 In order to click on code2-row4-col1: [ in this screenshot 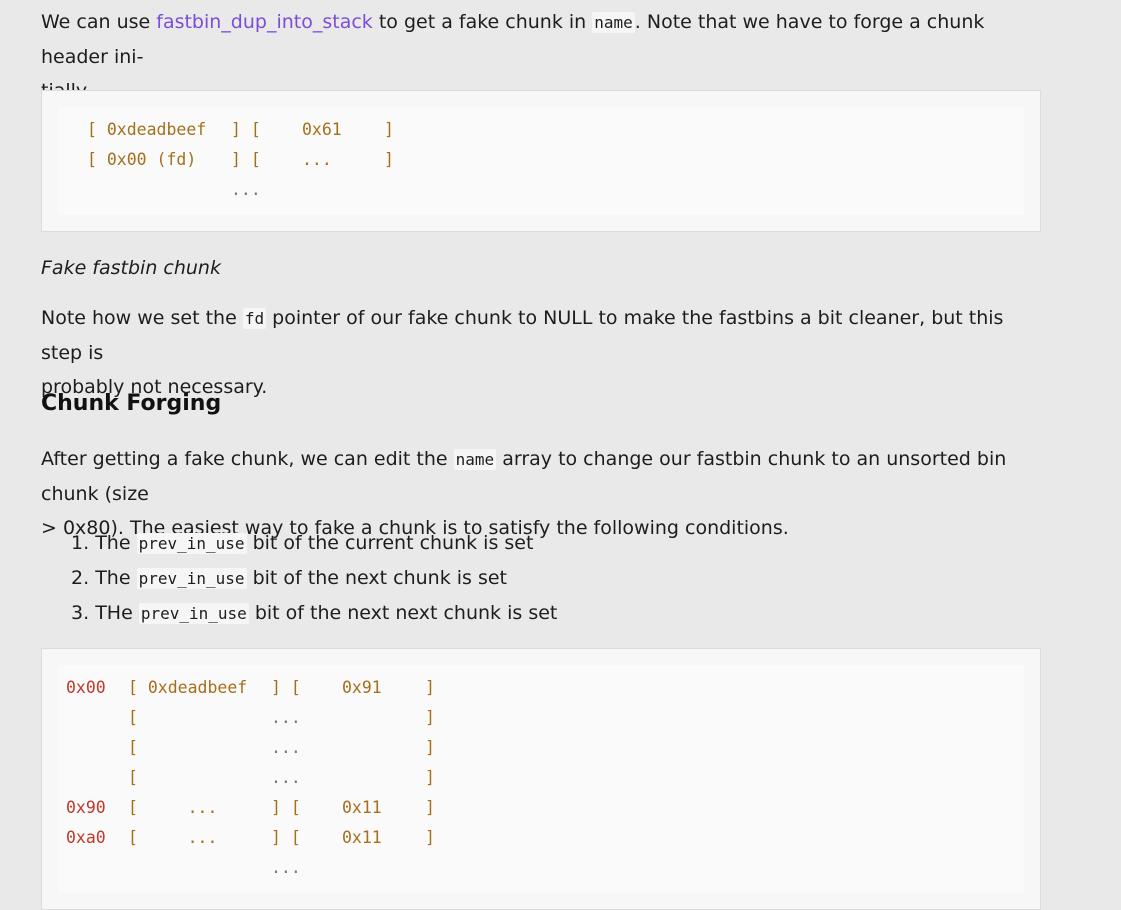, I will do `click(133, 777)`.